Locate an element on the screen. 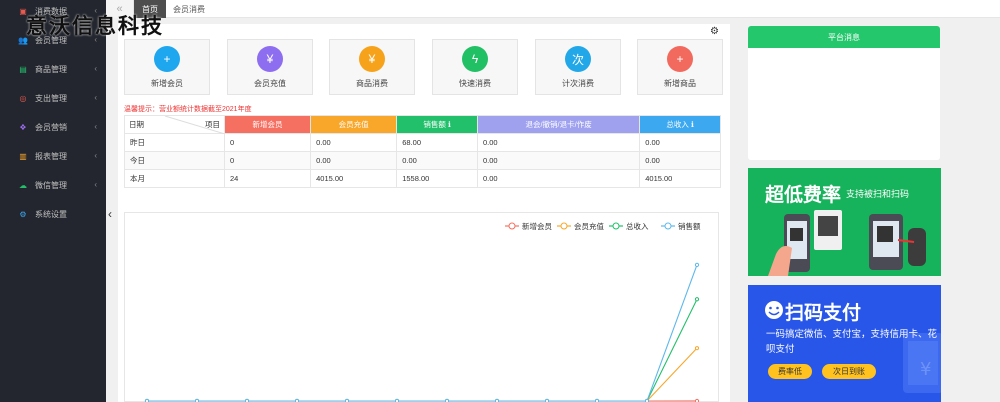 This screenshot has height=402, width=1000. gift-icon: ❖ is located at coordinates (23, 127).